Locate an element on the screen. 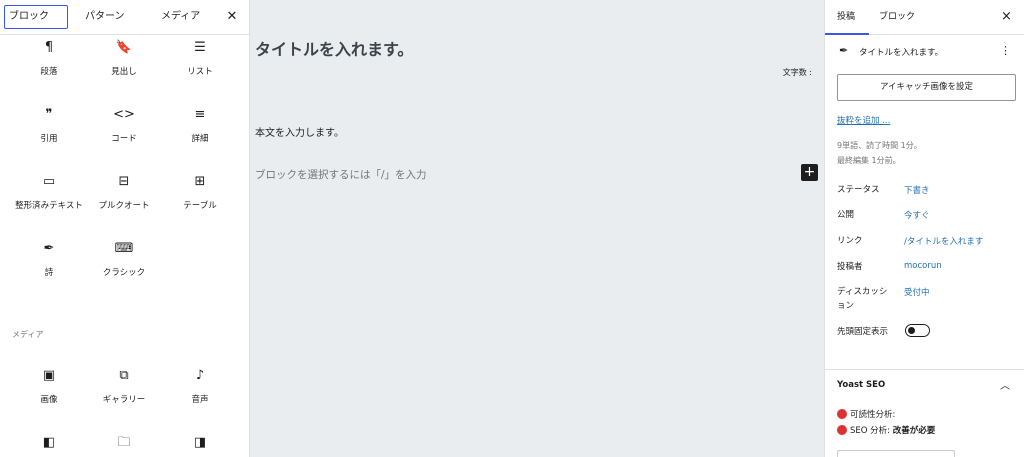  block-item-label: 整形済みテキスト is located at coordinates (49, 206).